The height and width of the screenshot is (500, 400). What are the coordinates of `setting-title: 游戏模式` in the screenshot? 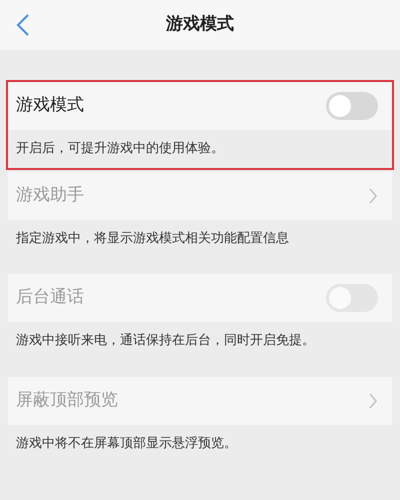 It's located at (50, 106).